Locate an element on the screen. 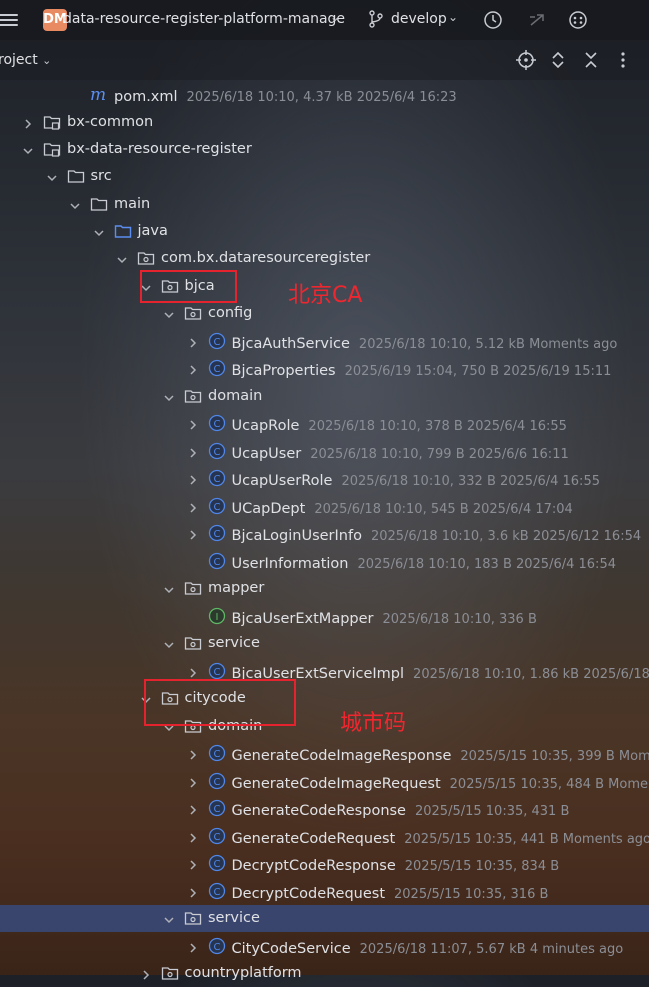 This screenshot has height=987, width=649. tree-item-label: countryplatform is located at coordinates (243, 973).